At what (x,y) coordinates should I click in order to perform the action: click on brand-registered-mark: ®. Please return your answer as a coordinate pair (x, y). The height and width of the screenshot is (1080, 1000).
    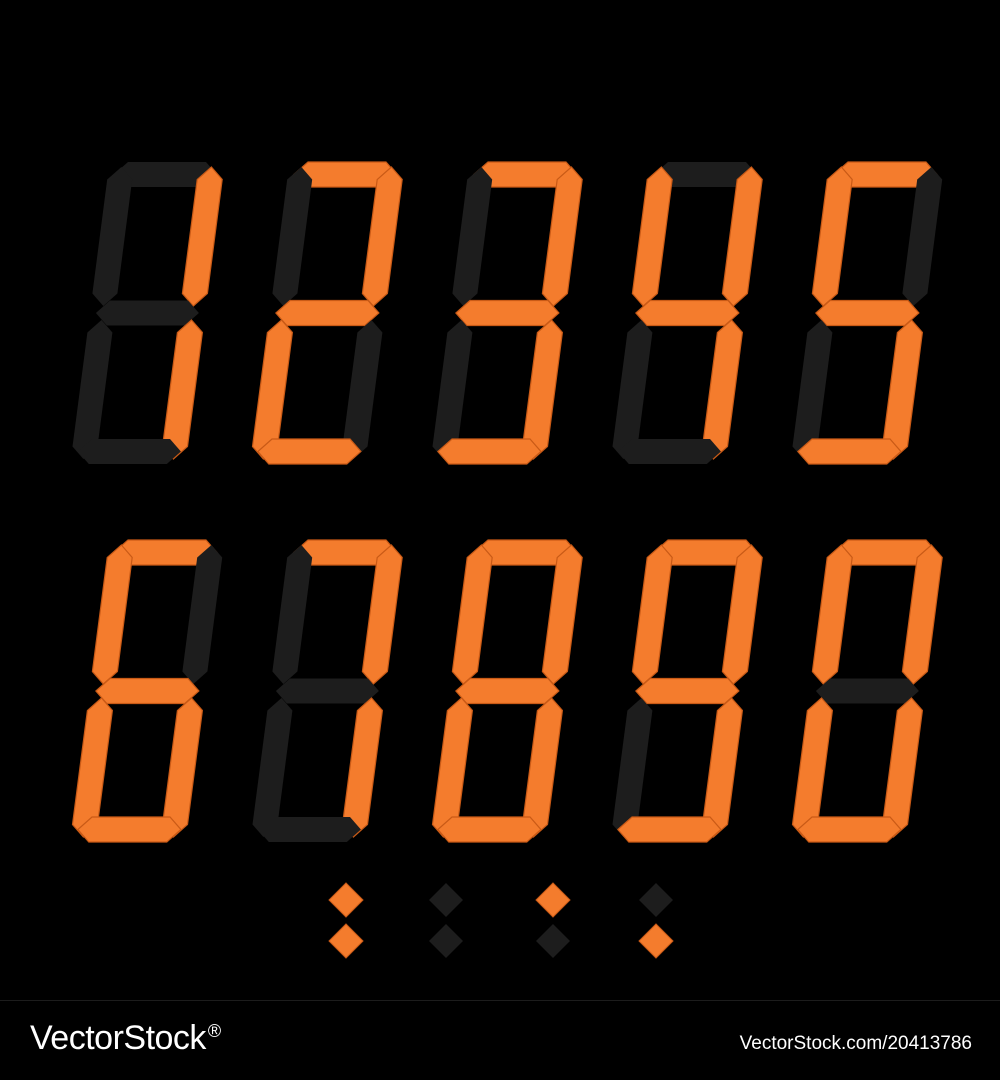
    Looking at the image, I should click on (214, 1030).